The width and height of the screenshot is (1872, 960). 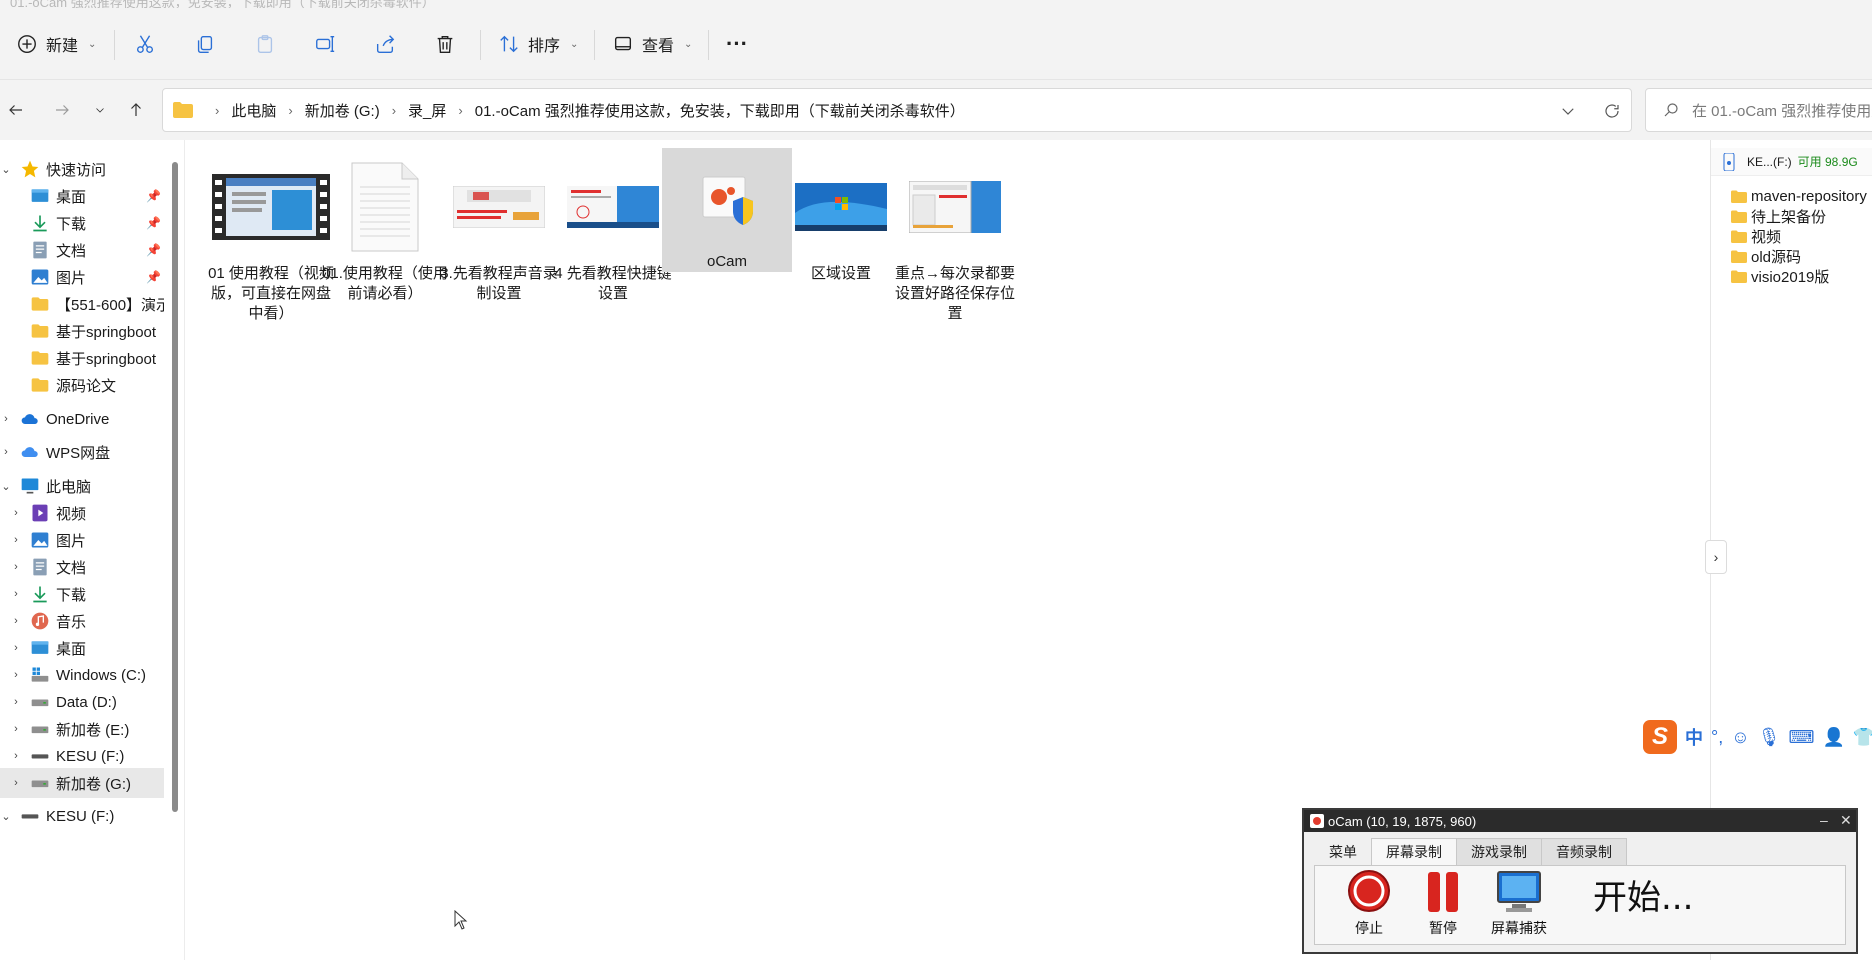 What do you see at coordinates (1846, 820) in the screenshot?
I see `close-icon: ✕` at bounding box center [1846, 820].